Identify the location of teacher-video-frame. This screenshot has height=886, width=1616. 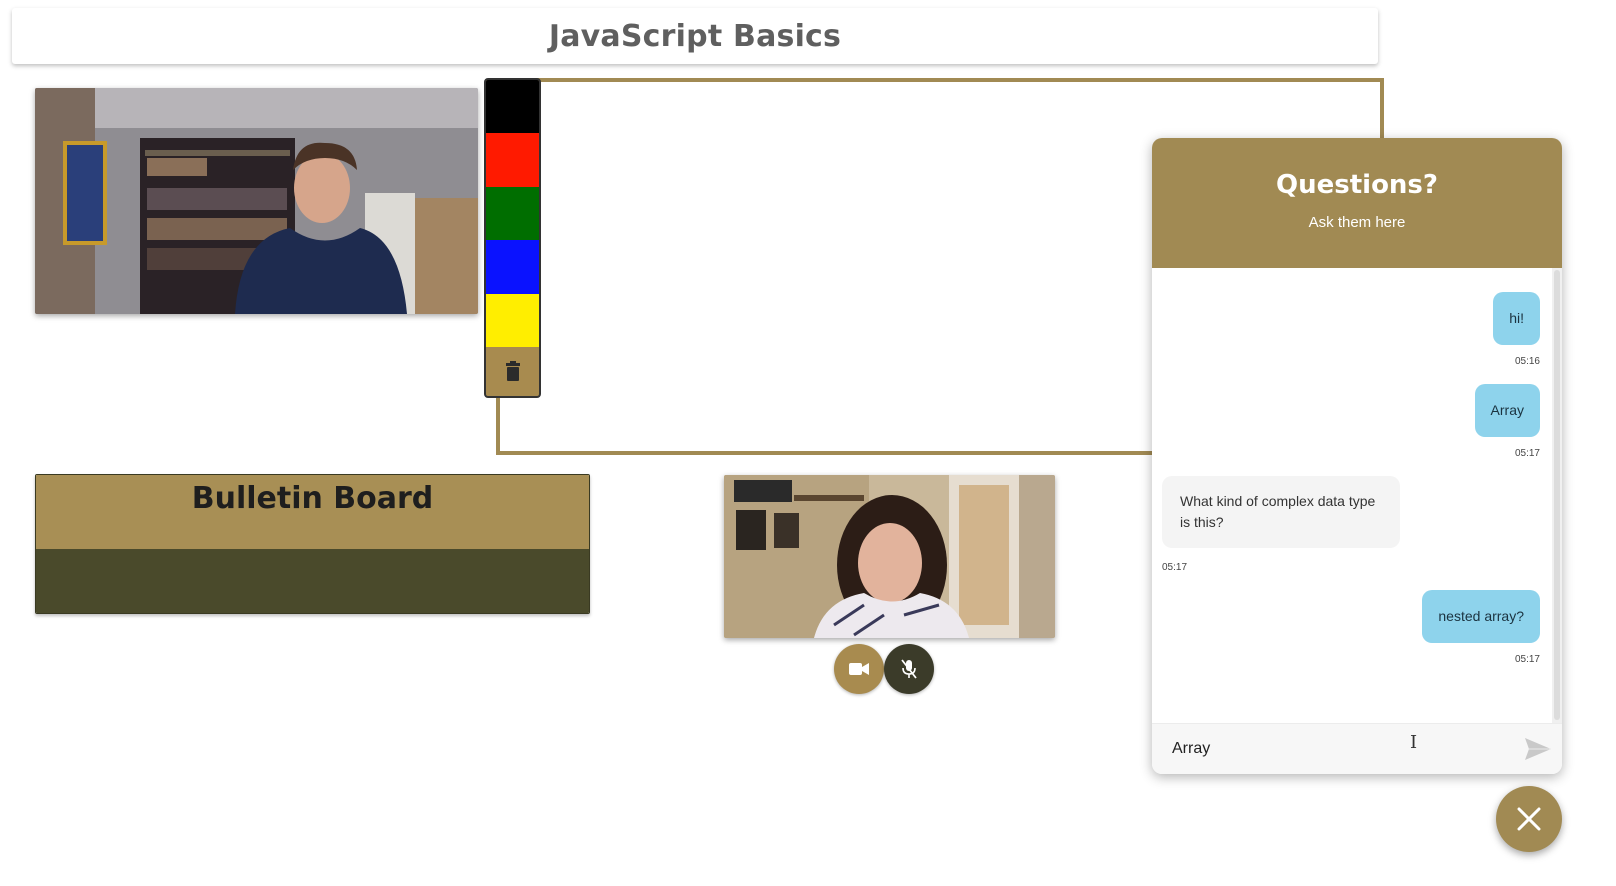
(256, 201).